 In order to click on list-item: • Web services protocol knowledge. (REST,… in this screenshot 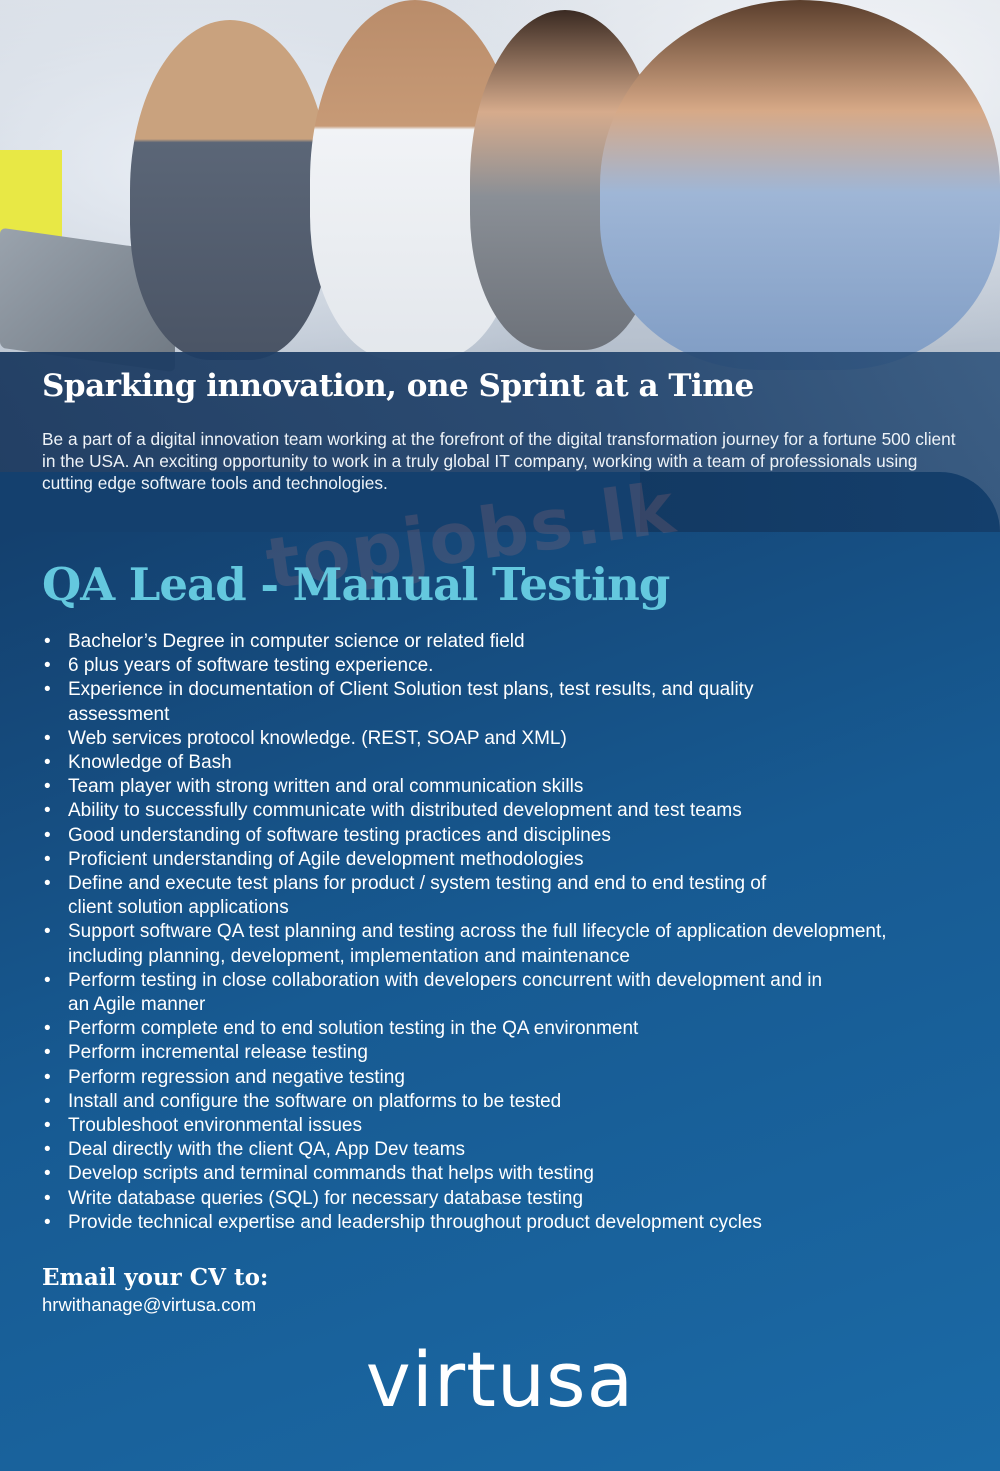, I will do `click(492, 739)`.